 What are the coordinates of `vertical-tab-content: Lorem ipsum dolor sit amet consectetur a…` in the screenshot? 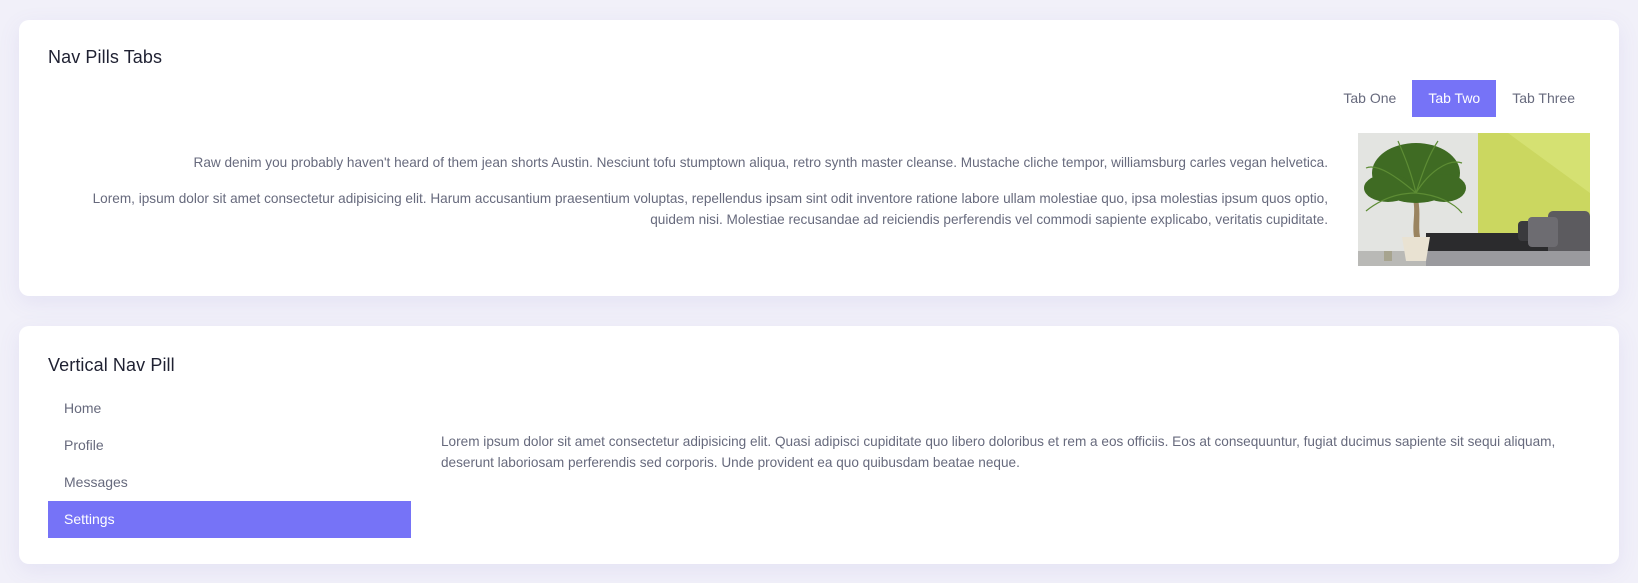 It's located at (998, 452).